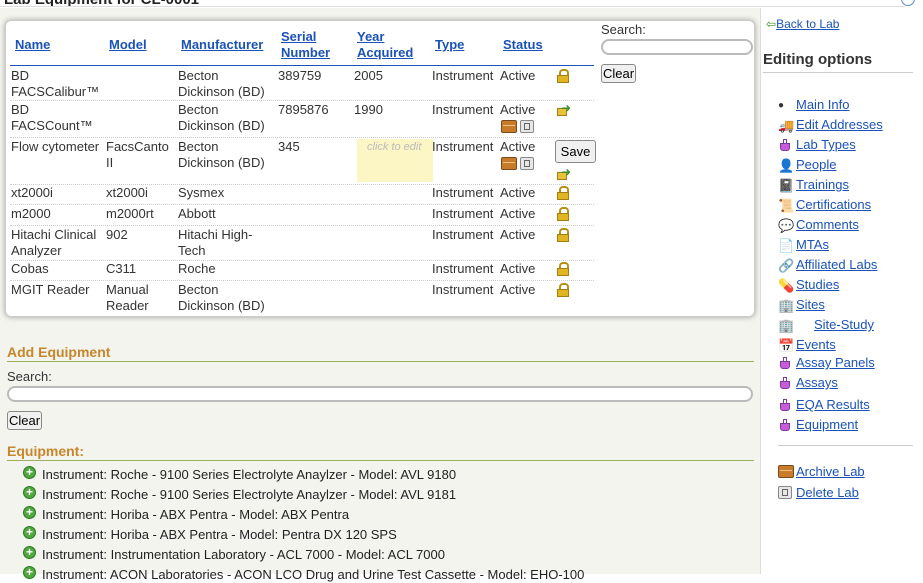 The image size is (923, 583). I want to click on cell-serial: 389759, so click(300, 75).